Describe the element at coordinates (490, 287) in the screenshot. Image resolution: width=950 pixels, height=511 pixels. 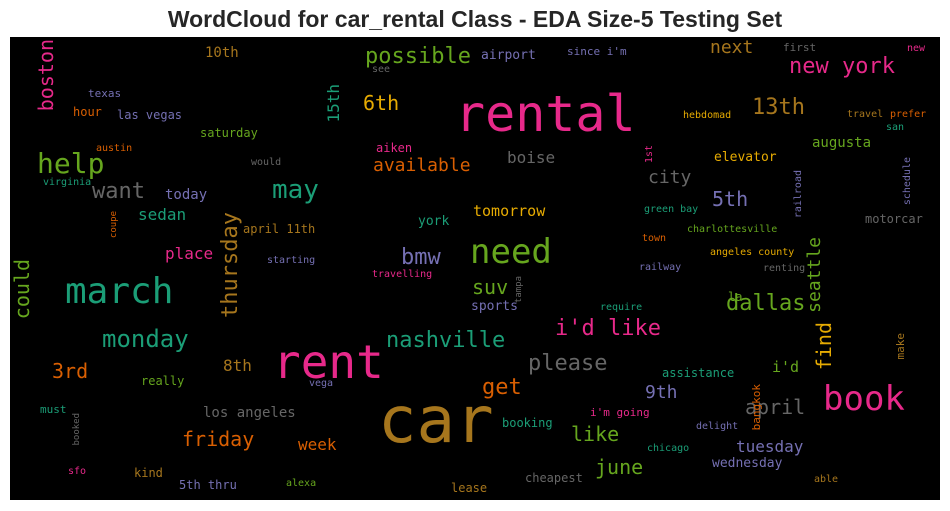
I see `word-suv: suv` at that location.